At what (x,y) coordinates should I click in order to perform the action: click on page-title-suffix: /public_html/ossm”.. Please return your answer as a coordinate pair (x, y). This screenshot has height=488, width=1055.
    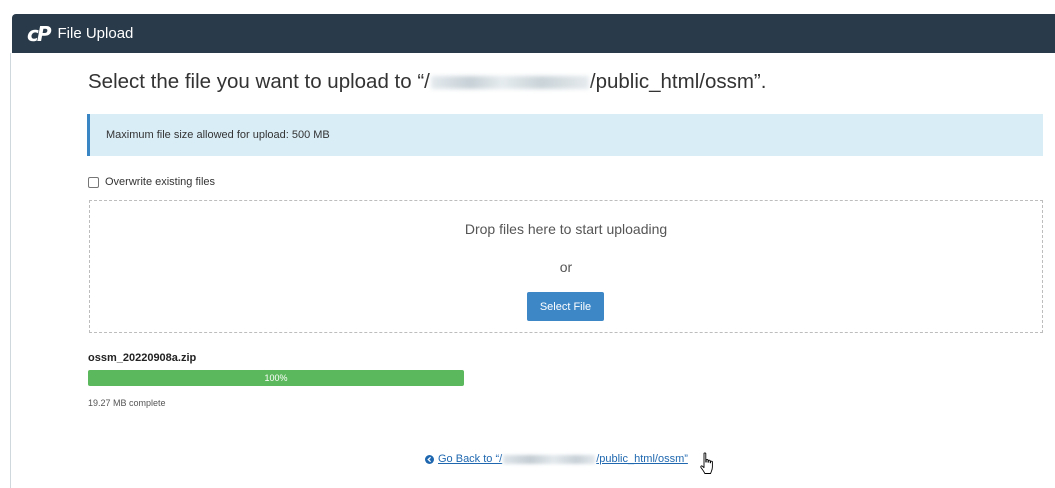
    Looking at the image, I should click on (678, 81).